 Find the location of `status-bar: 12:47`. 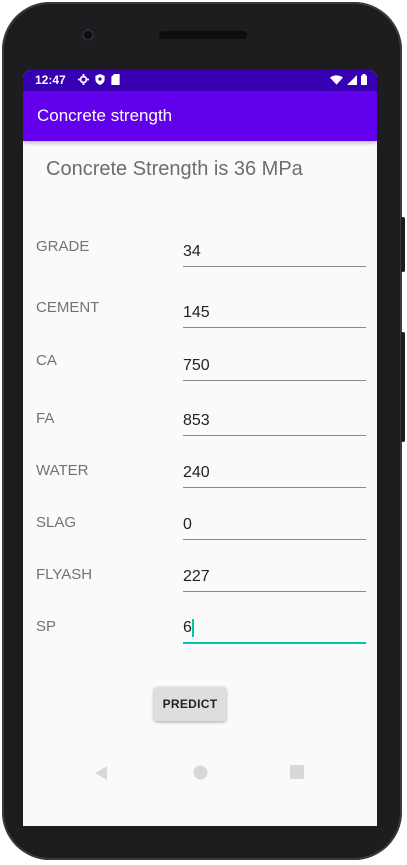

status-bar: 12:47 is located at coordinates (200, 80).